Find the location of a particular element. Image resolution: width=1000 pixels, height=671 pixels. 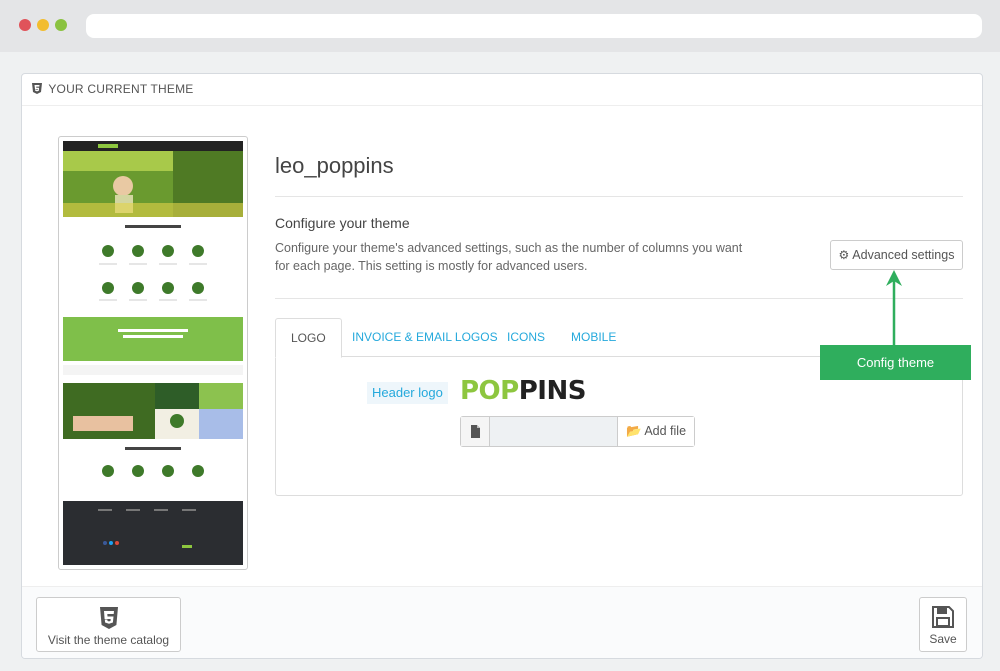

callout-arrow-icon is located at coordinates (894, 309).